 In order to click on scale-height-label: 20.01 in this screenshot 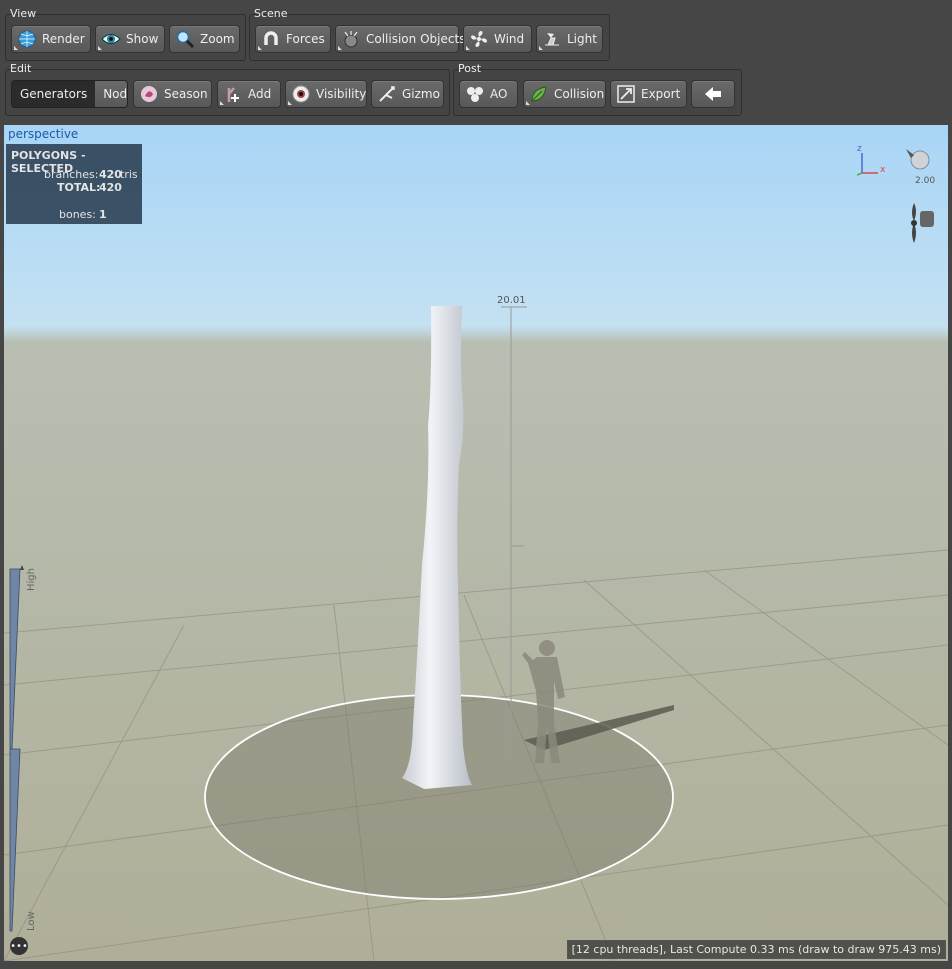, I will do `click(511, 300)`.